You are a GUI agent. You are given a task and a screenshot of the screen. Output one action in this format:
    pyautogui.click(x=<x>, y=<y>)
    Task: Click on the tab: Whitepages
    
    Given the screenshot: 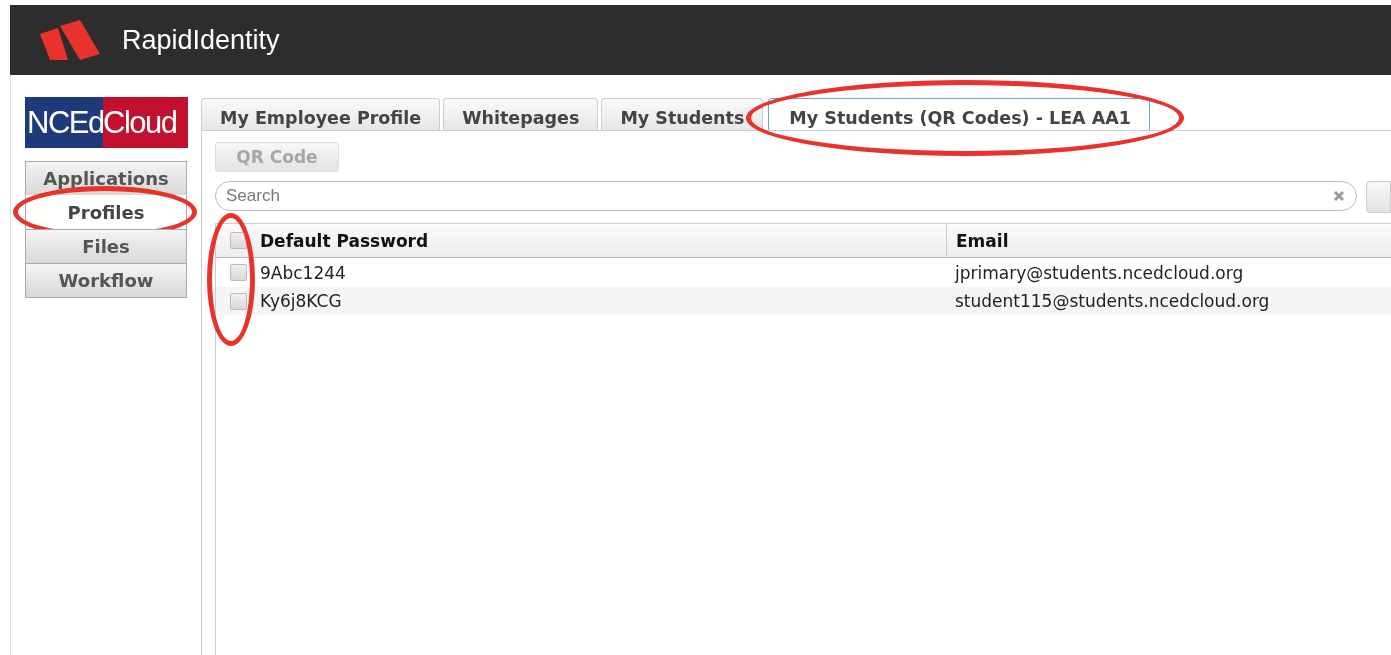 What is the action you would take?
    pyautogui.click(x=521, y=114)
    